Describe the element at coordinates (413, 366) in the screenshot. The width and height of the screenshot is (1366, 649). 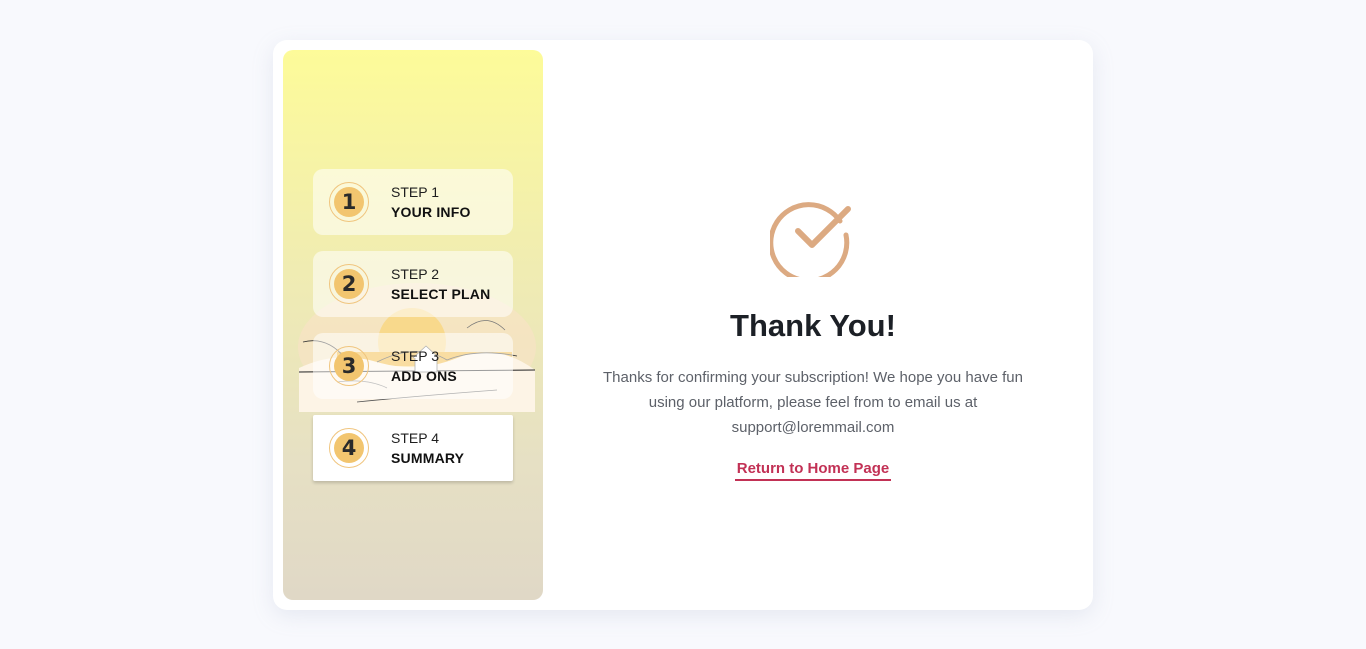
I see `step-item-3: 3 STEP 3 ADD ONS` at that location.